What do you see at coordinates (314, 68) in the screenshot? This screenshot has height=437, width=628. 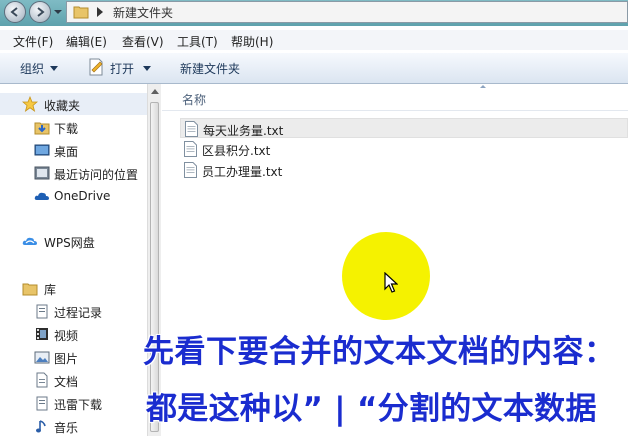 I see `command-toolbar: 组织 打开 新建文件夹` at bounding box center [314, 68].